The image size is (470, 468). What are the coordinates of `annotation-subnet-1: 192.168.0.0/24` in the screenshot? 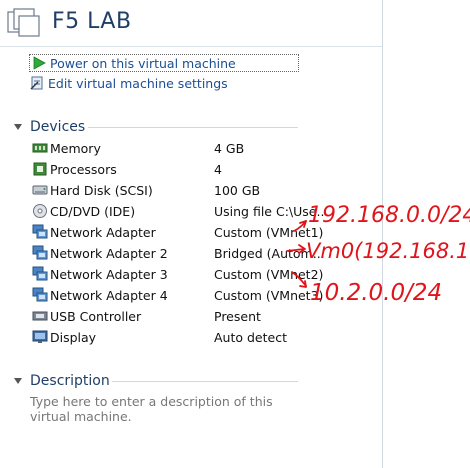 It's located at (389, 215).